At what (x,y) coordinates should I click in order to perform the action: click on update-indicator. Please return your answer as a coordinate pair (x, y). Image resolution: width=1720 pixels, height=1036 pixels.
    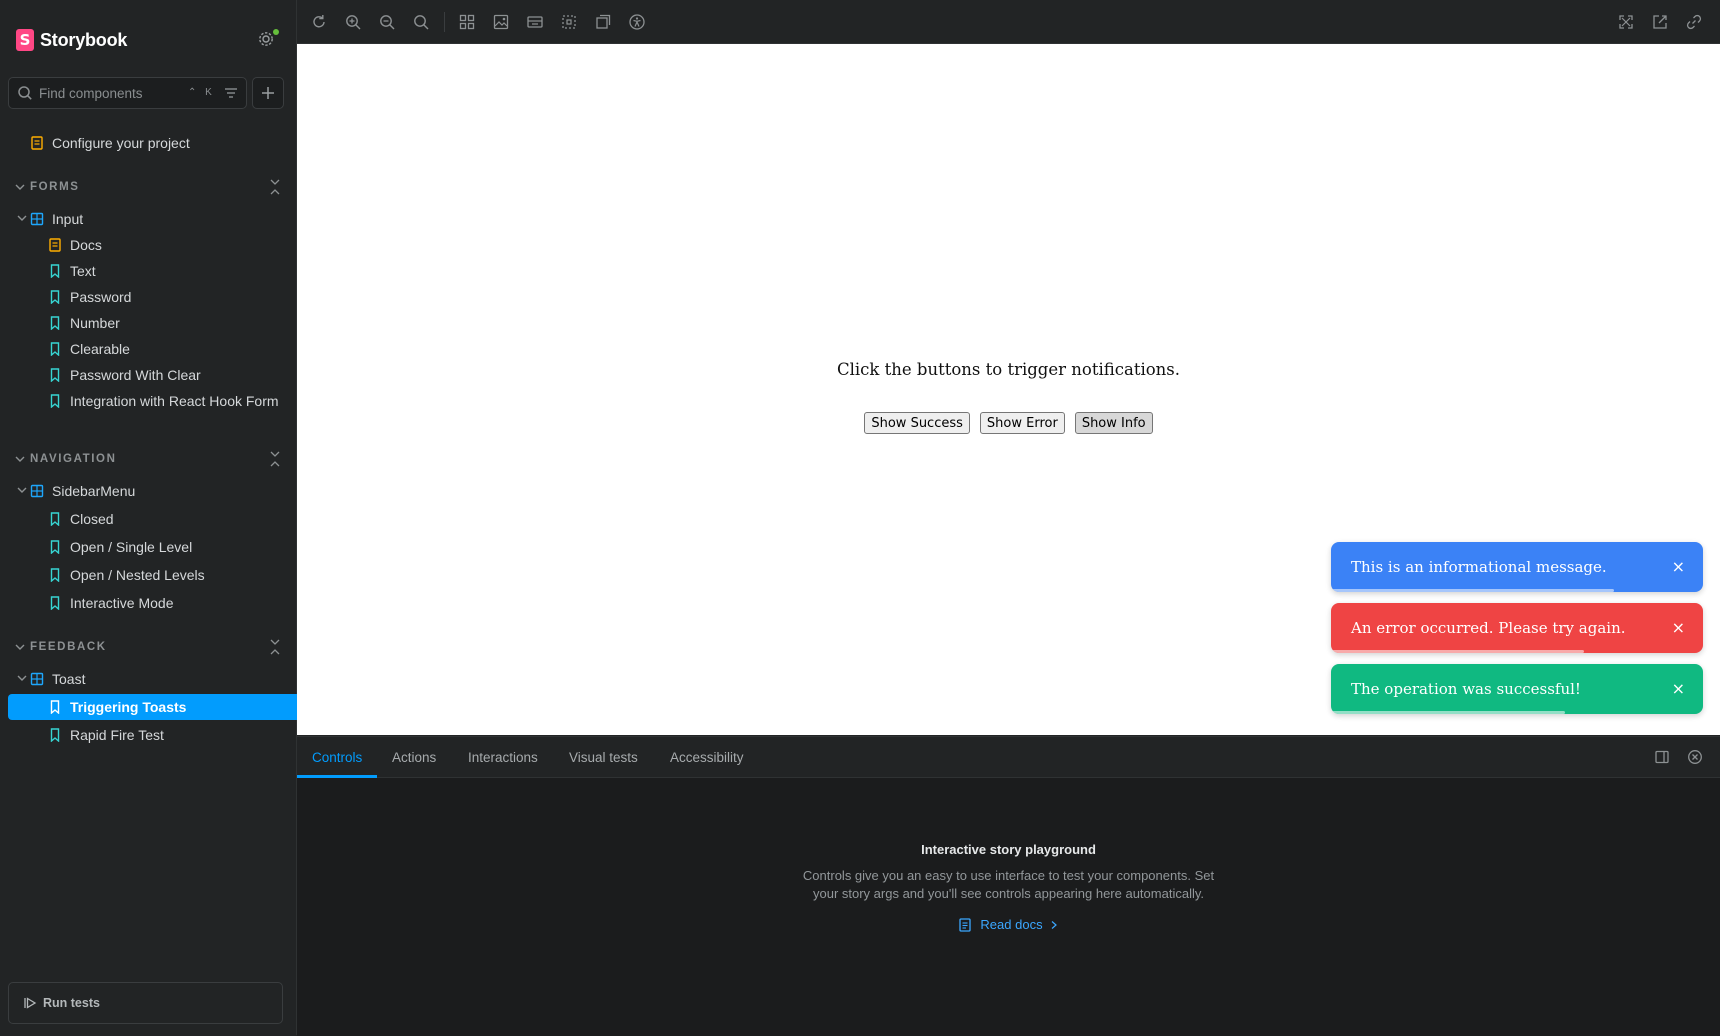
    Looking at the image, I should click on (276, 32).